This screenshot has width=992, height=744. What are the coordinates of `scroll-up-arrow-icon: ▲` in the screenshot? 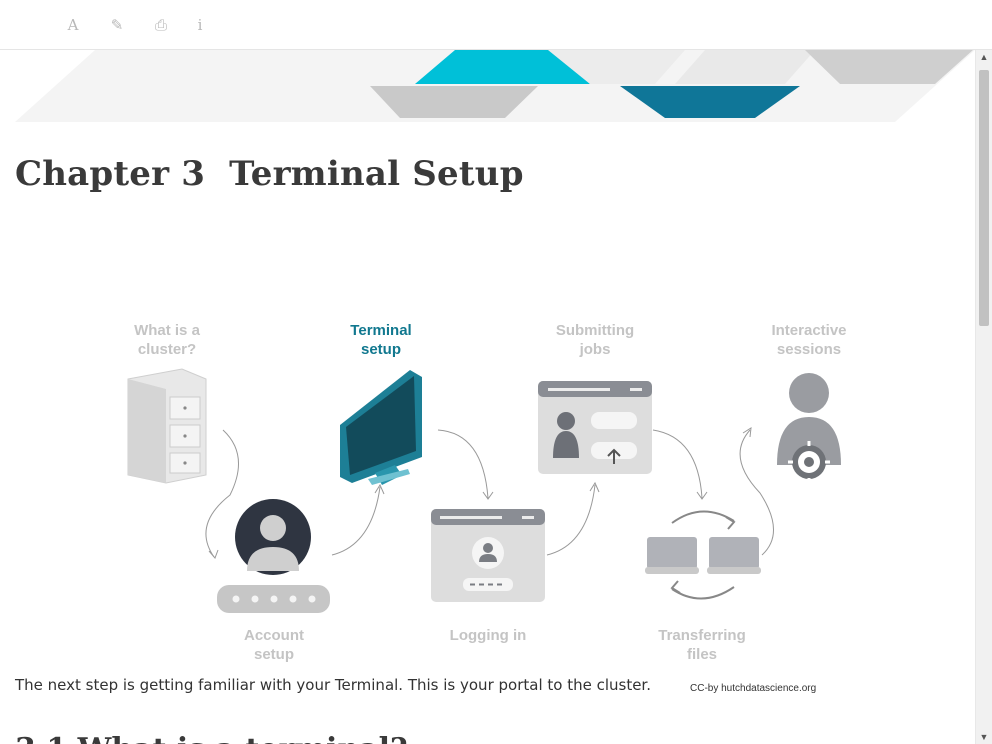 It's located at (984, 57).